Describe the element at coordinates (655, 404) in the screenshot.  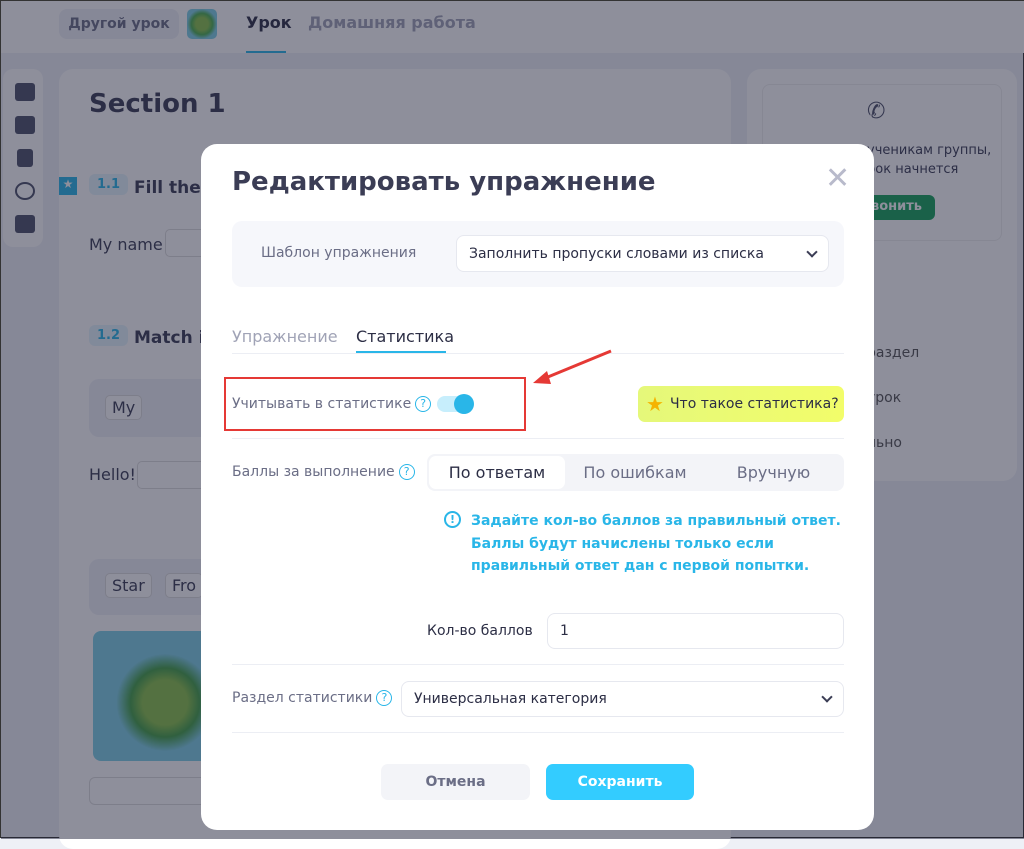
I see `star-icon: ★` at that location.